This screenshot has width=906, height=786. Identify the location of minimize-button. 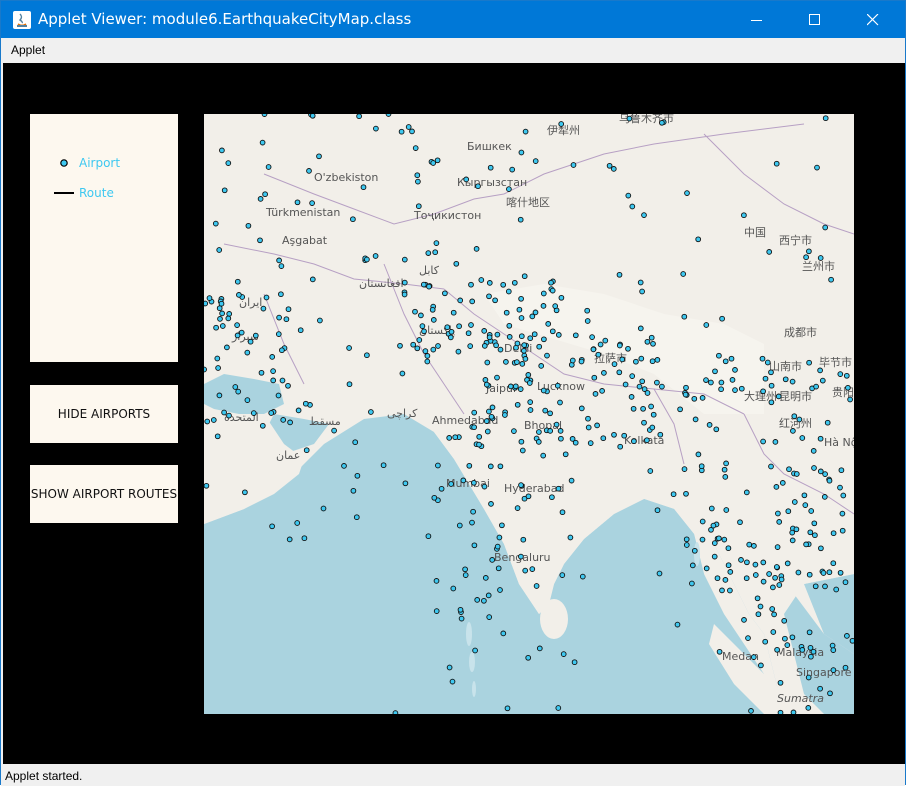
(757, 19).